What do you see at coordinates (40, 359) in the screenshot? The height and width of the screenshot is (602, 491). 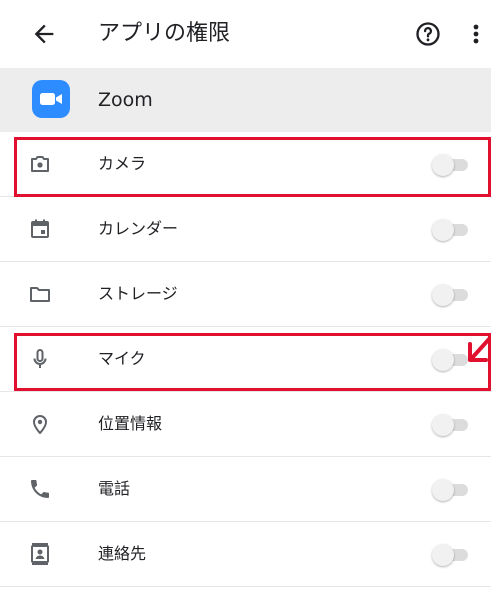 I see `microphone-icon` at bounding box center [40, 359].